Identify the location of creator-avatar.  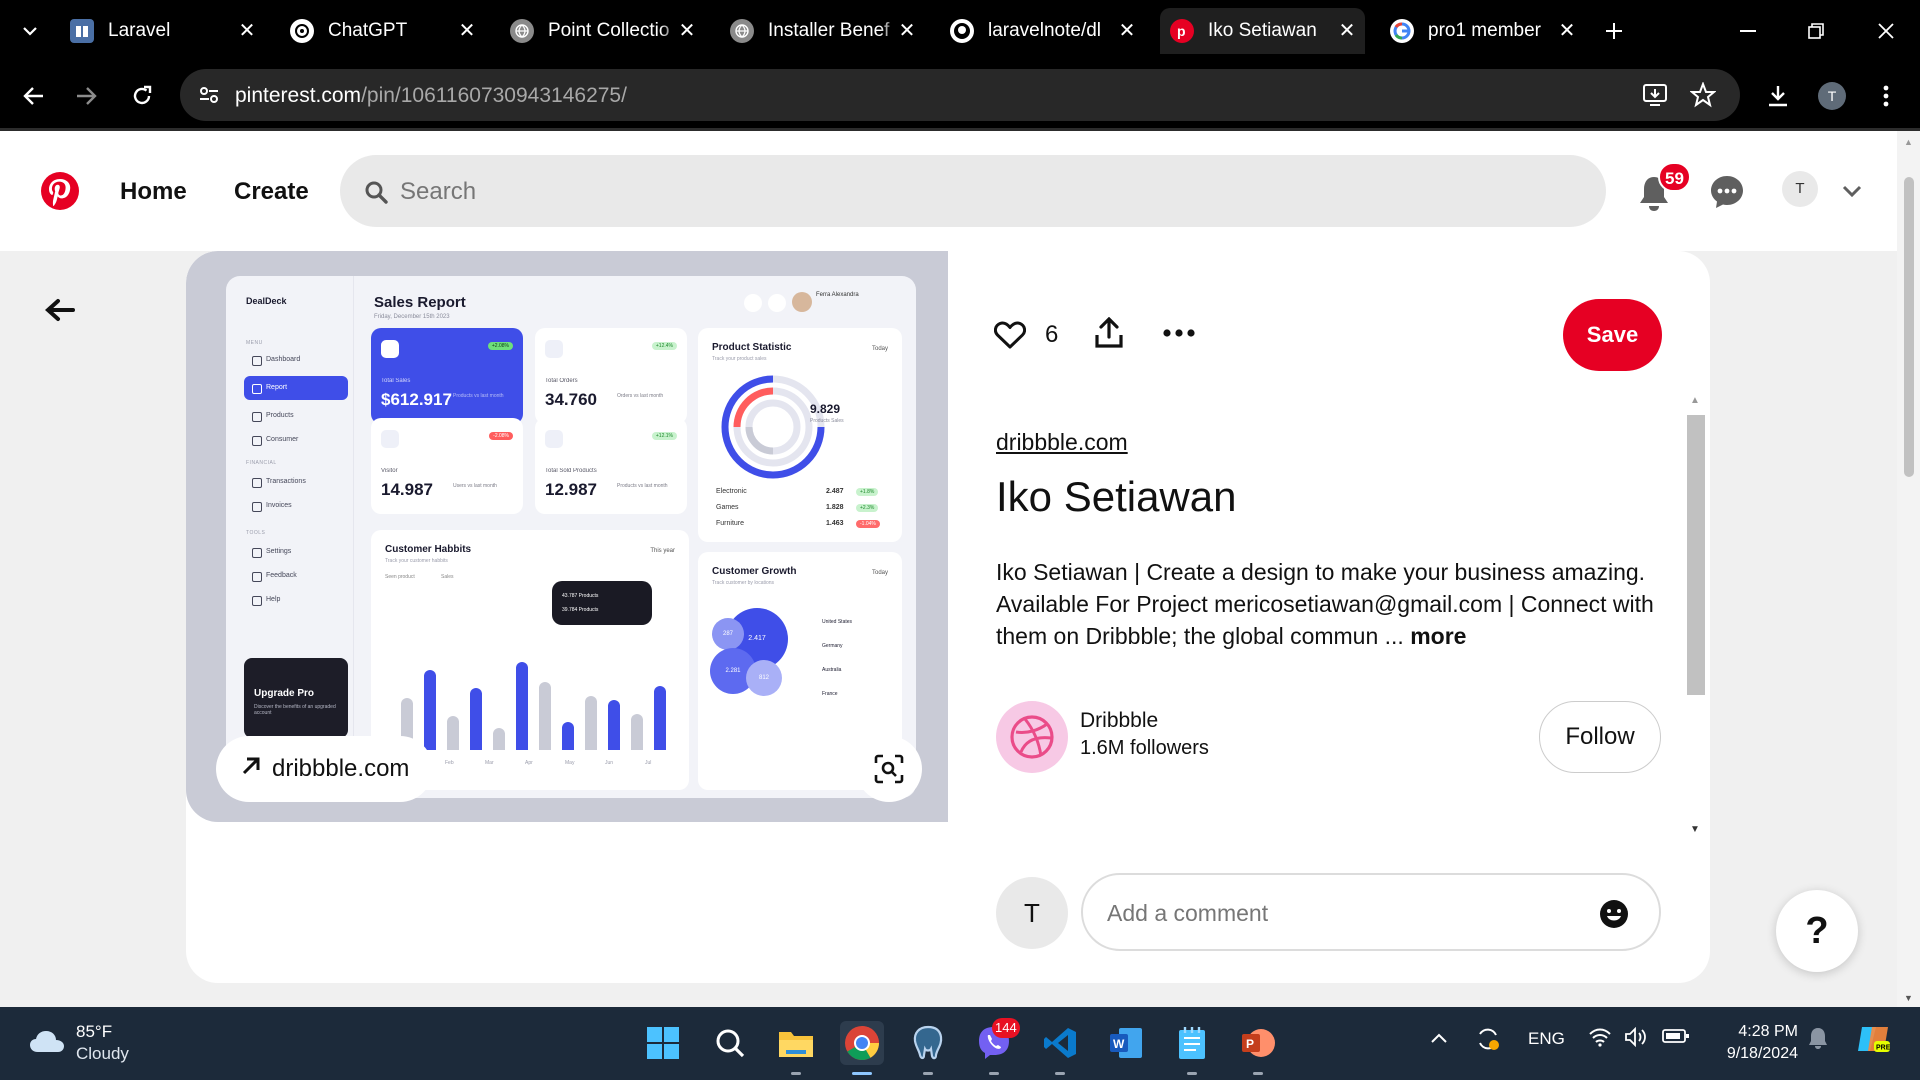
(1032, 737).